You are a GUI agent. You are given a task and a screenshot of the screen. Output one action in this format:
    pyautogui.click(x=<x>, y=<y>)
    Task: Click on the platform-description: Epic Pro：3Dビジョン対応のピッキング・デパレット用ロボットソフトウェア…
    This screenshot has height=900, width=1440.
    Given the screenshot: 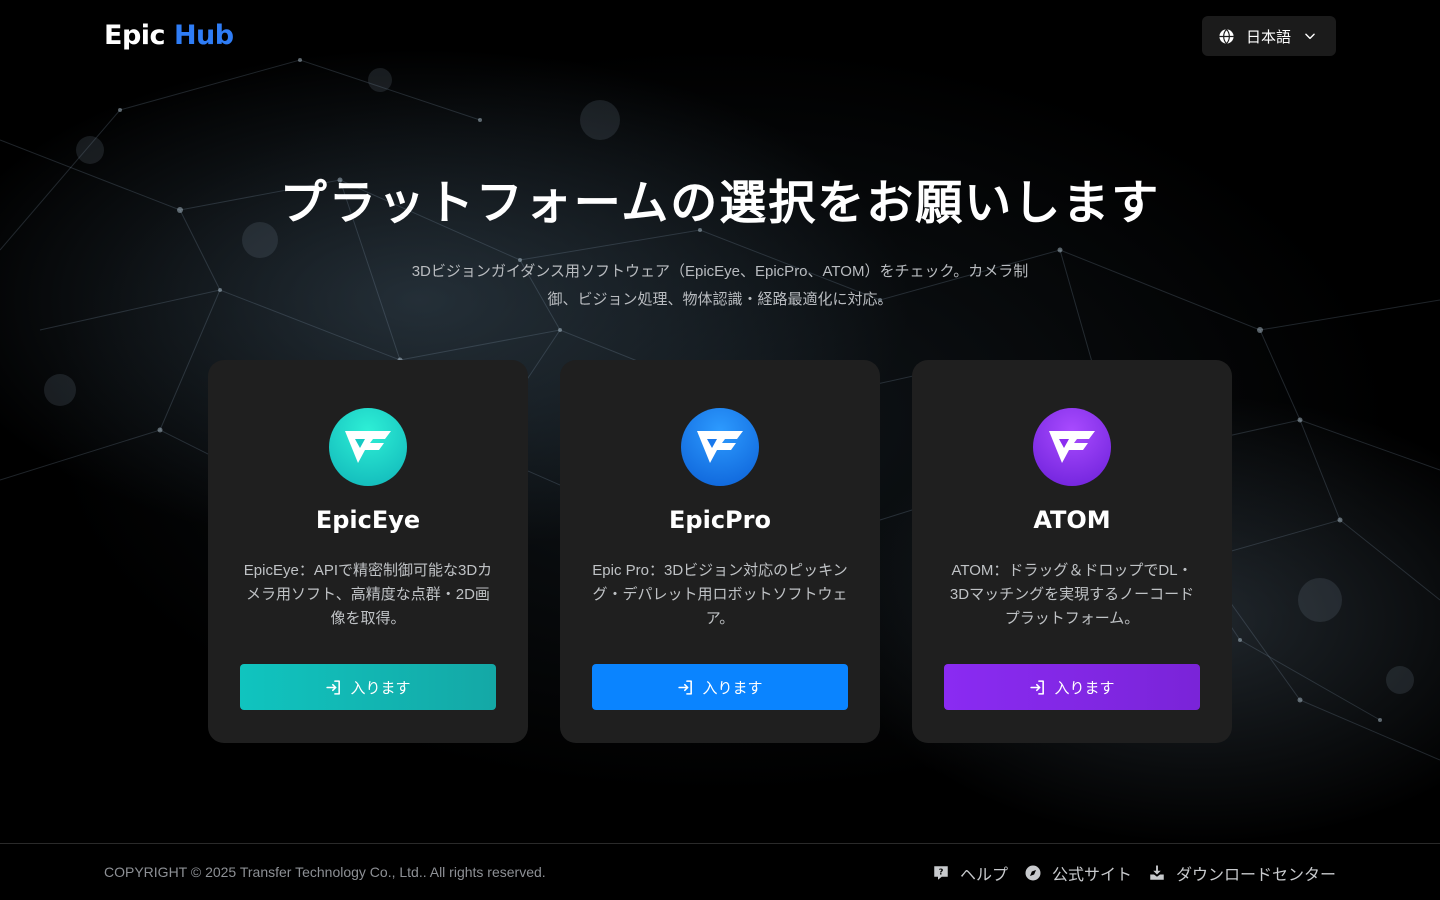 What is the action you would take?
    pyautogui.click(x=720, y=594)
    